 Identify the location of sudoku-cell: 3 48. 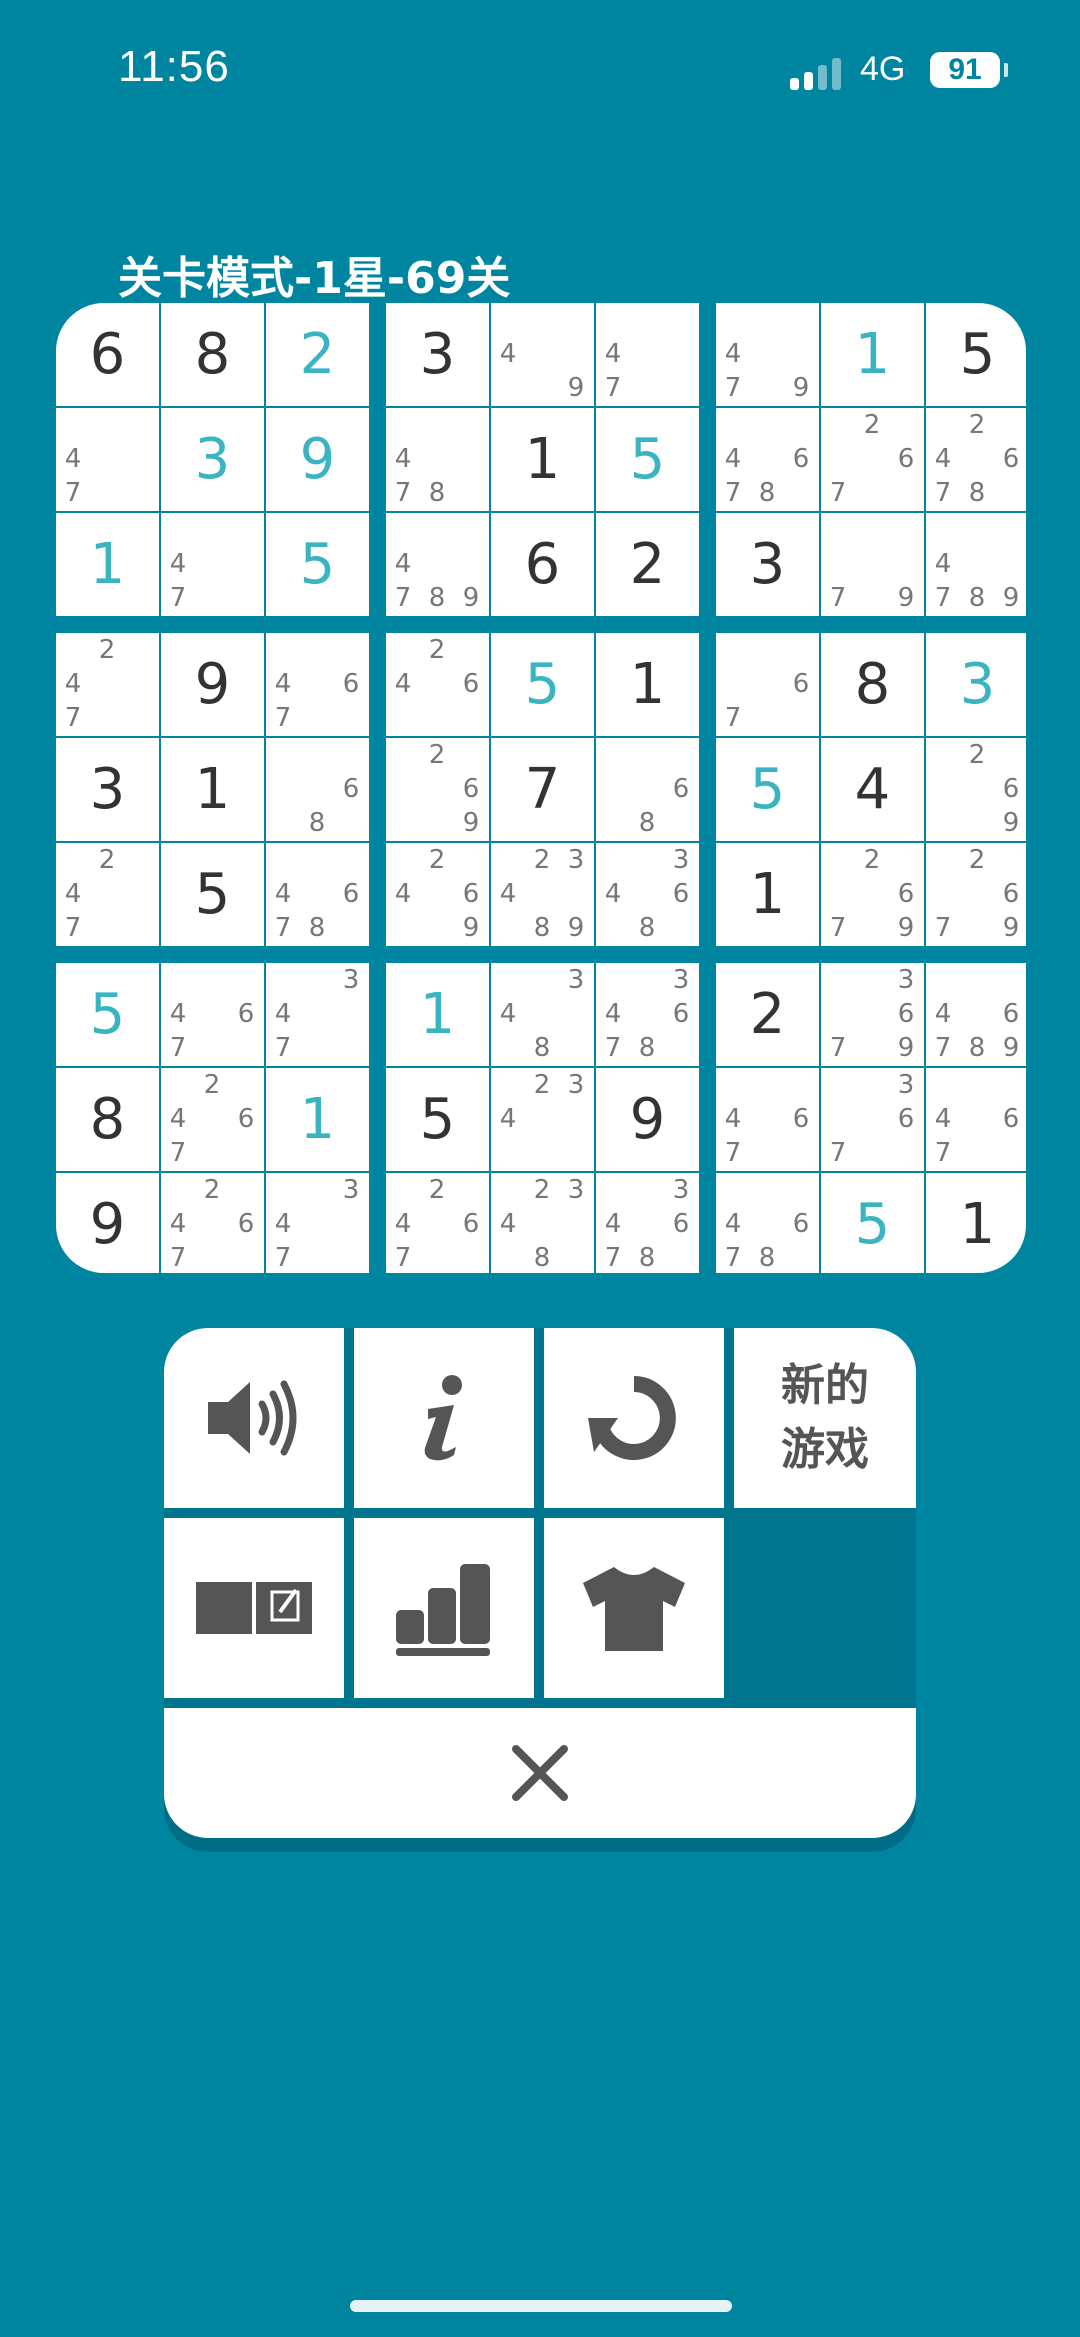
(542, 1014).